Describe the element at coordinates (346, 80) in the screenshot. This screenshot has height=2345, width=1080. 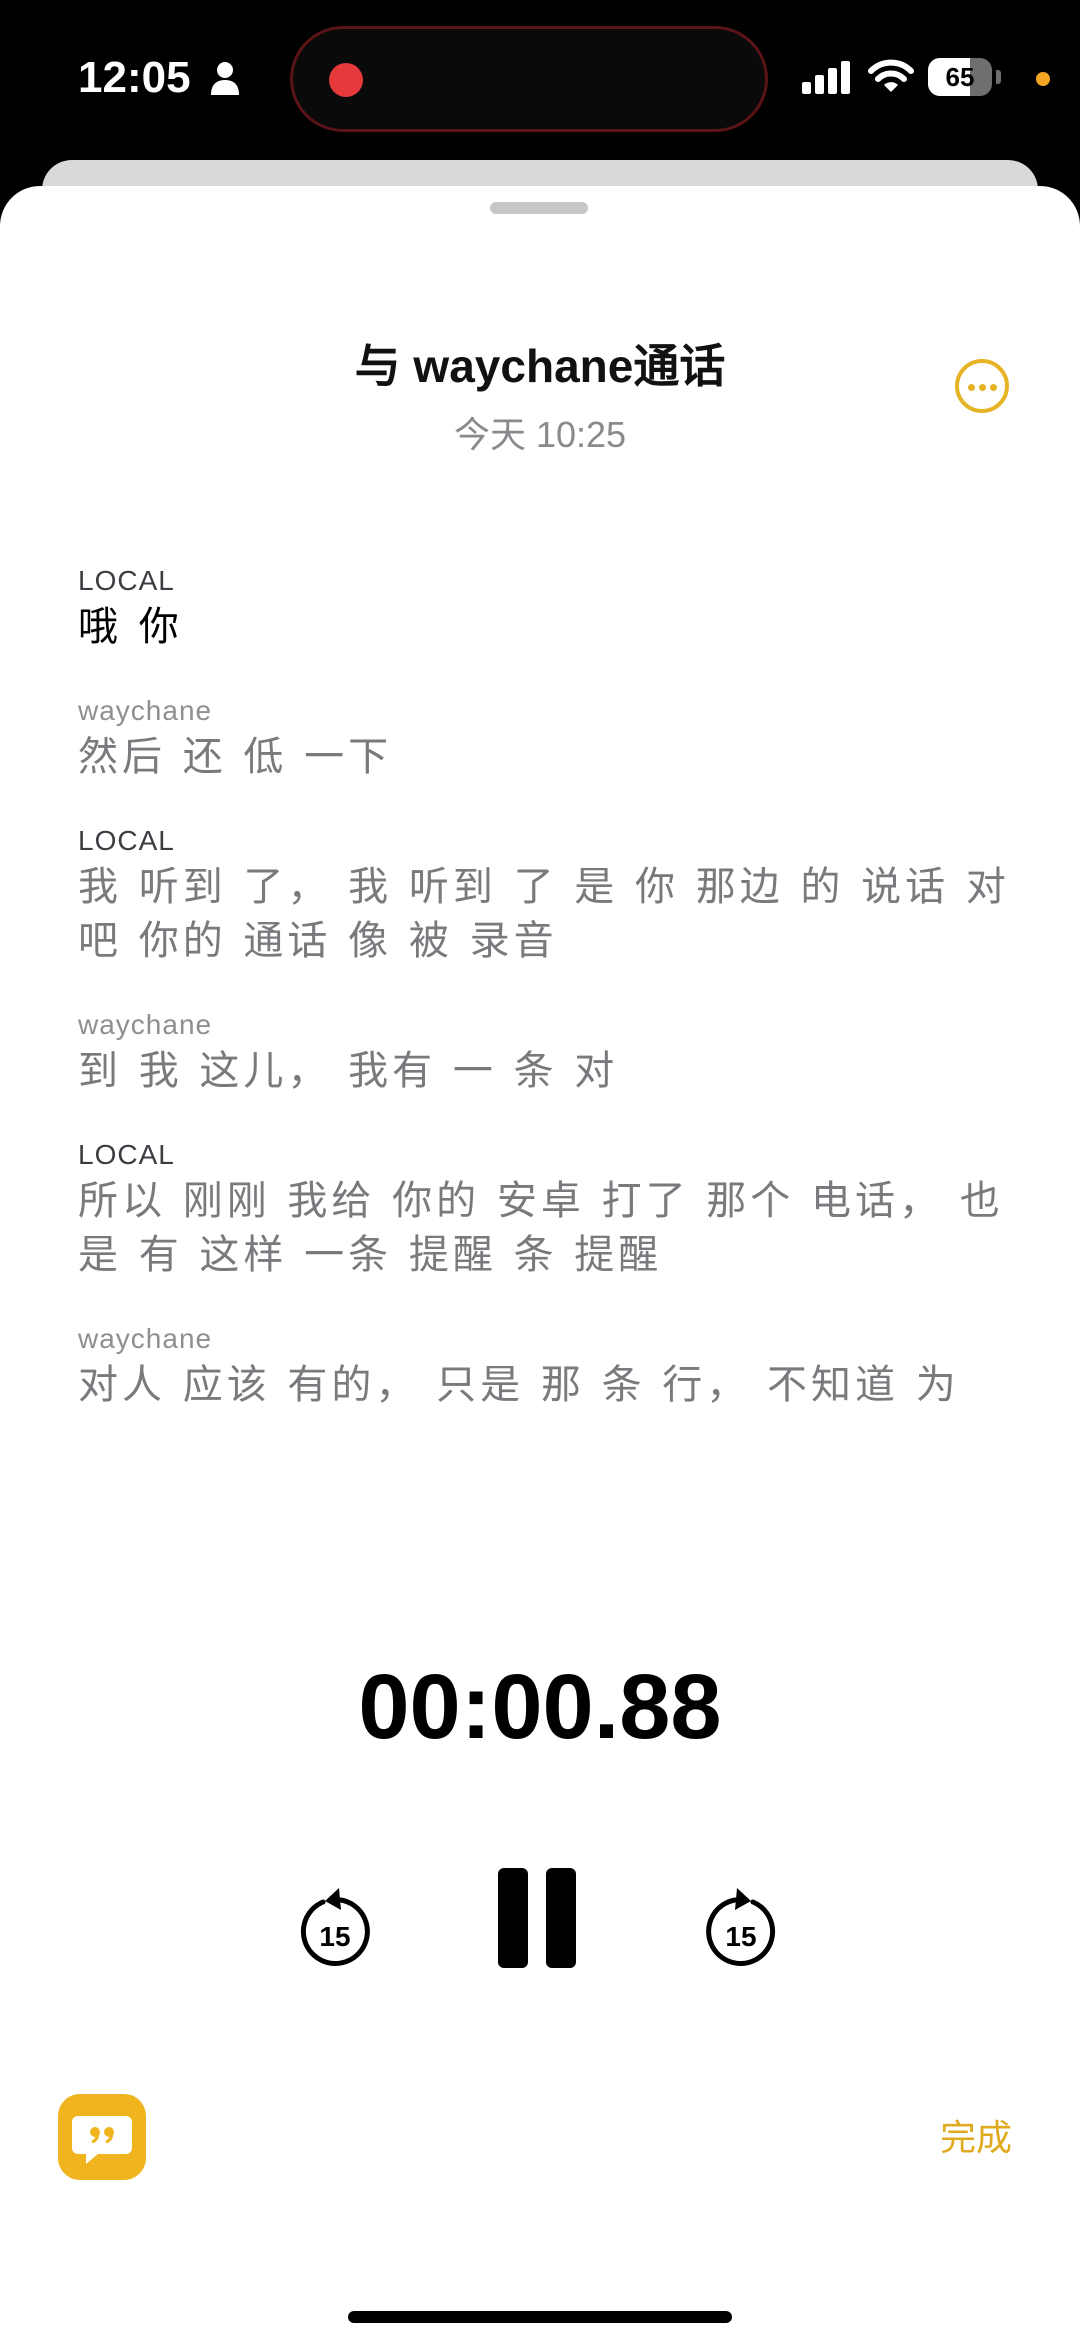
I see `recording-indicator-icon` at that location.